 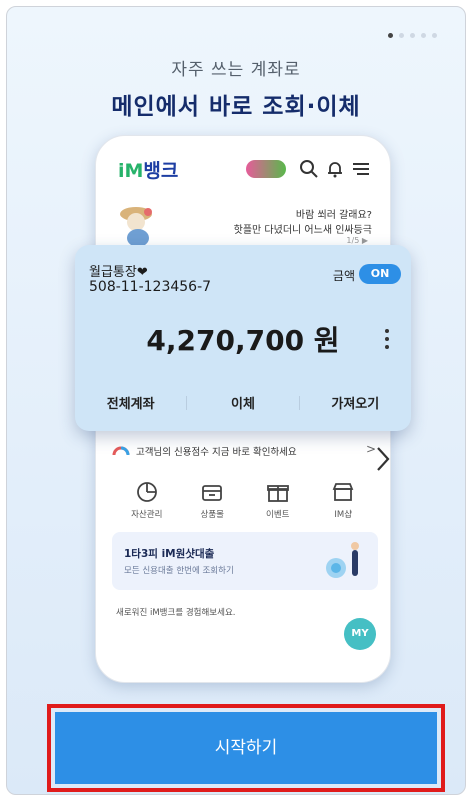 I want to click on import-action: 가져오기, so click(x=355, y=404).